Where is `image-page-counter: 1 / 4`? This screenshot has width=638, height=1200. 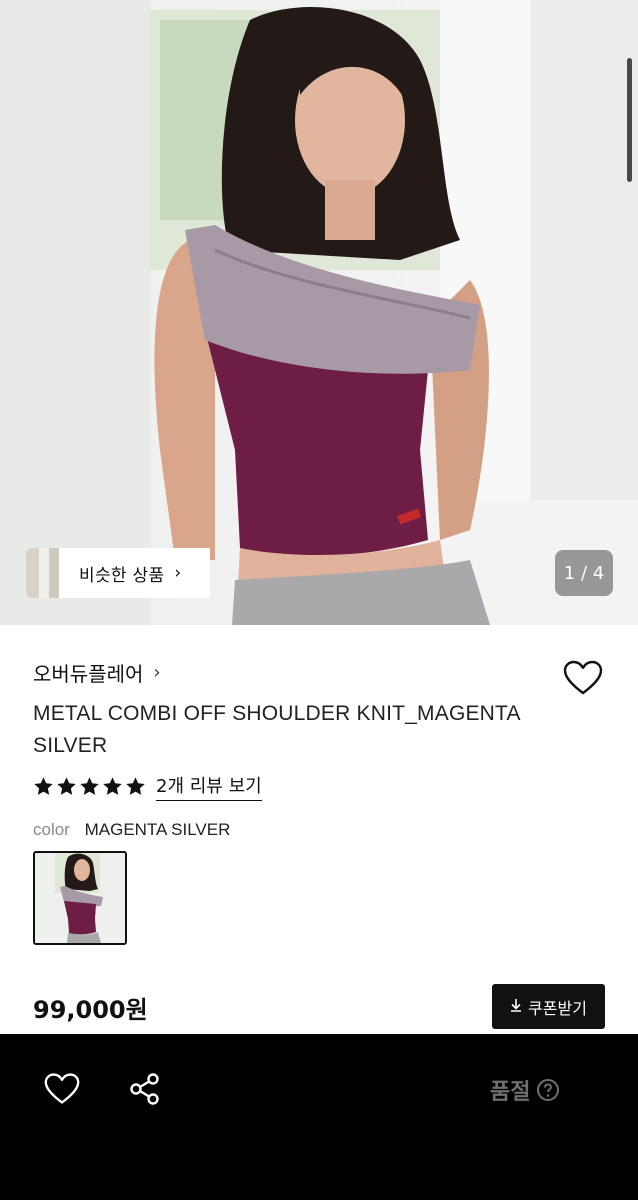
image-page-counter: 1 / 4 is located at coordinates (584, 573).